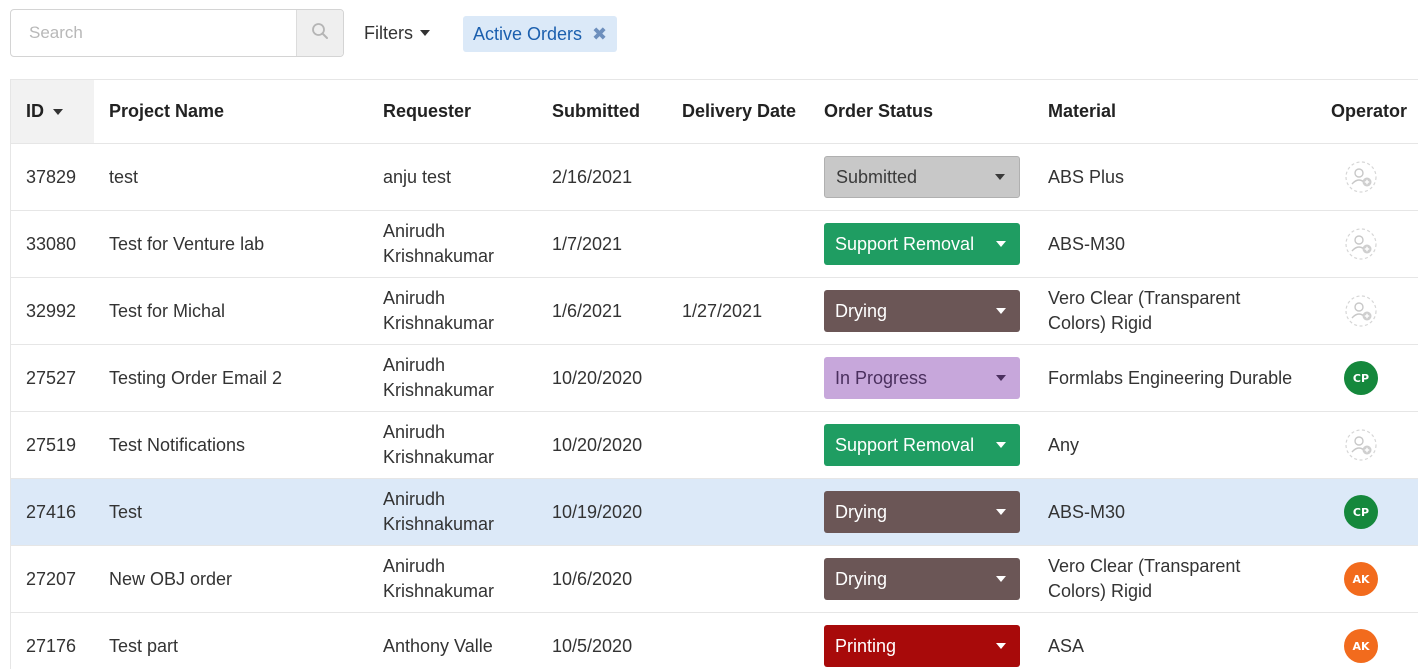  What do you see at coordinates (51, 377) in the screenshot?
I see `order-id-cell: 27527` at bounding box center [51, 377].